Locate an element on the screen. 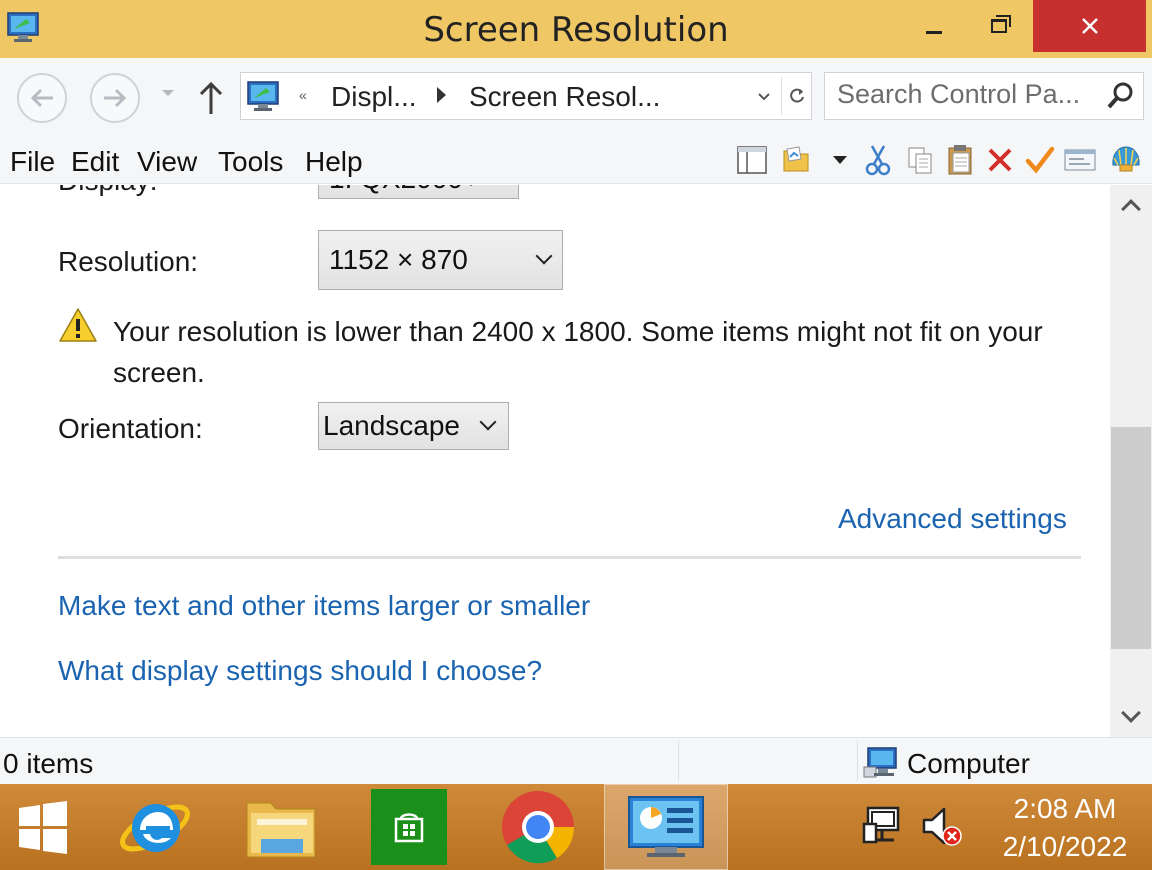 This screenshot has width=1152, height=870. taskbar: 2:08 AM 2/10/2022 is located at coordinates (576, 827).